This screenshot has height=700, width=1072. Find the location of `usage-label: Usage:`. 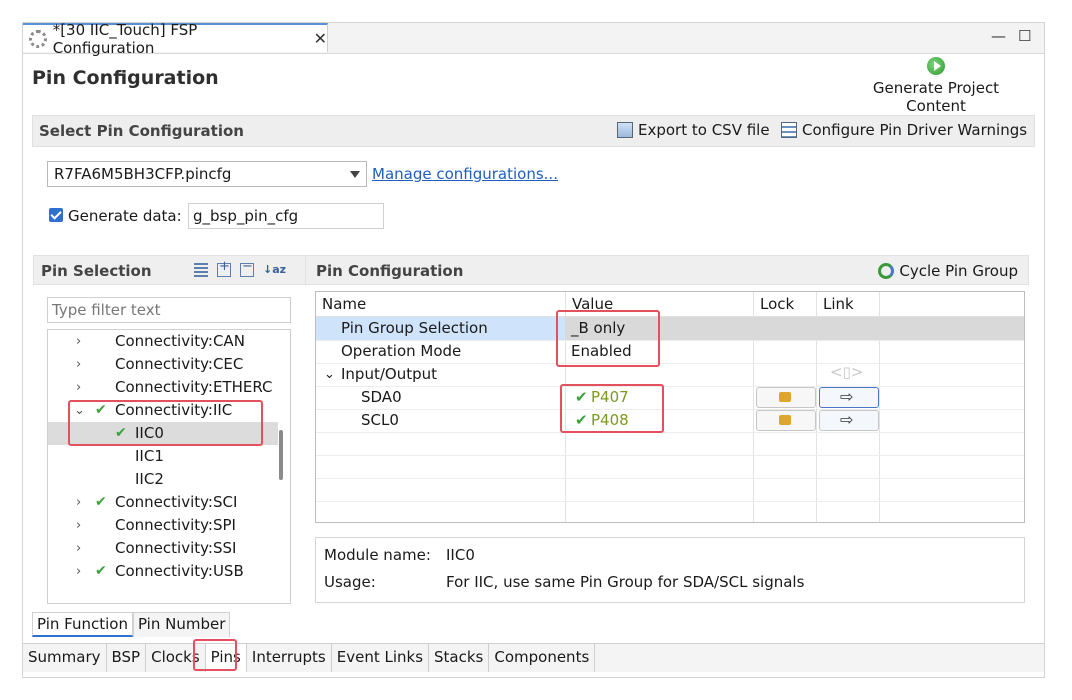

usage-label: Usage: is located at coordinates (350, 582).